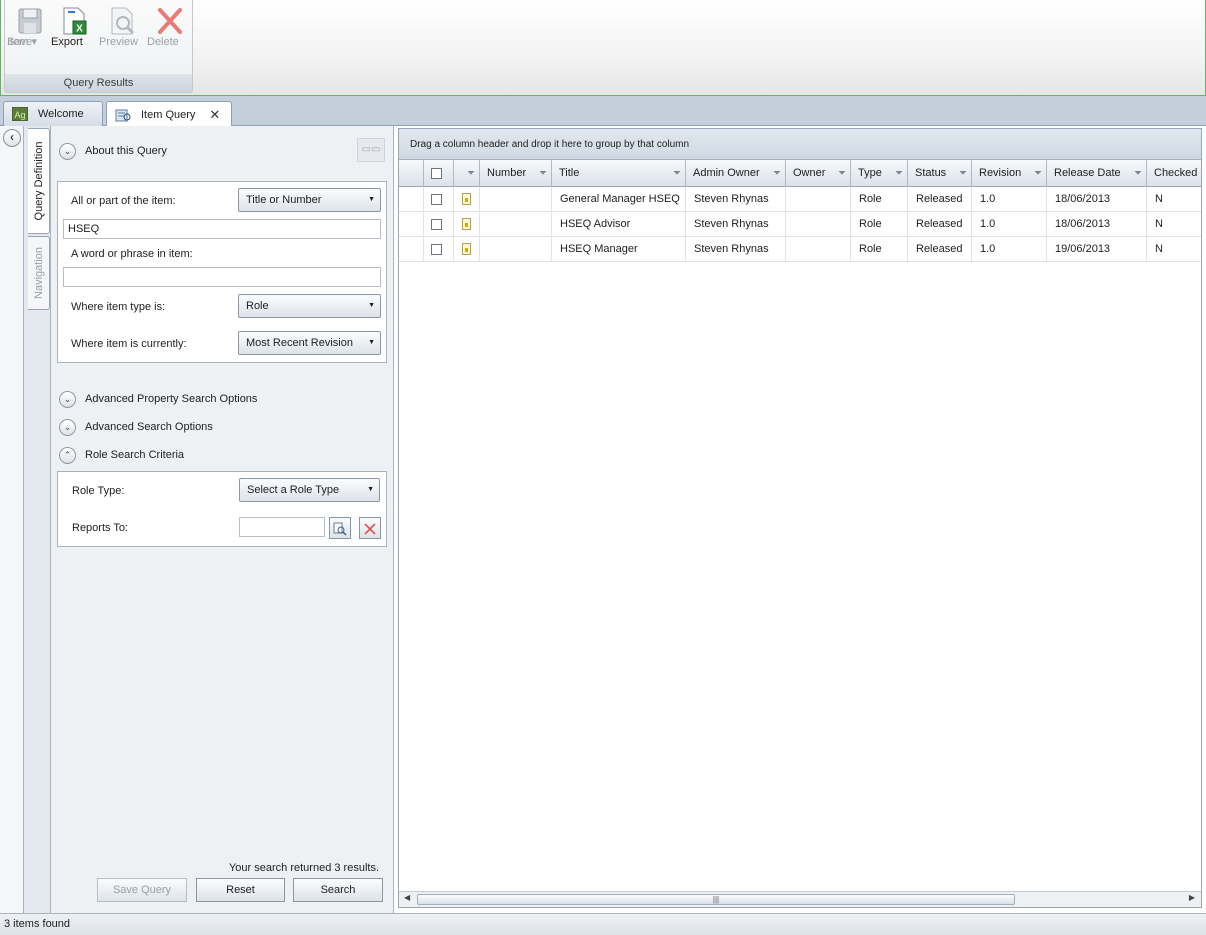  What do you see at coordinates (142, 890) in the screenshot?
I see `save-query-button: Save Query` at bounding box center [142, 890].